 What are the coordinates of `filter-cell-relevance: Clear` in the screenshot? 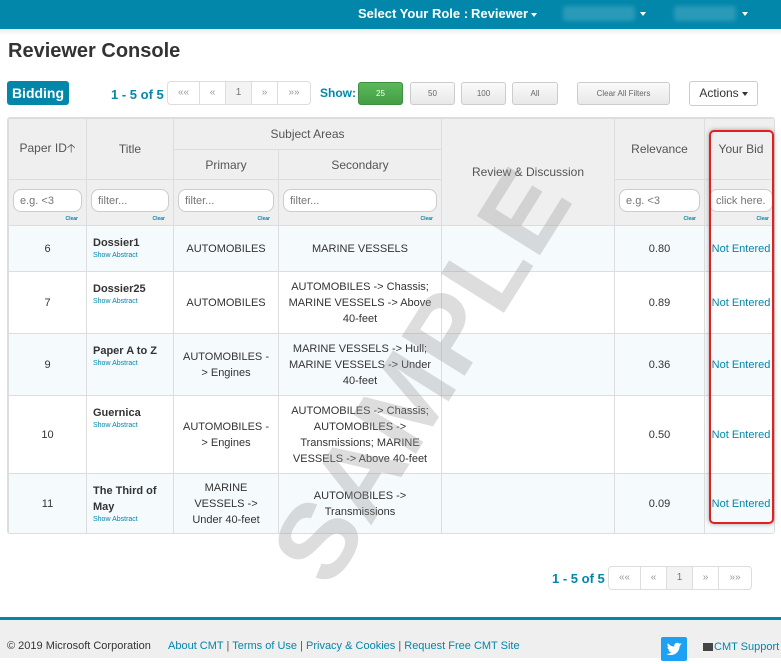 It's located at (660, 202).